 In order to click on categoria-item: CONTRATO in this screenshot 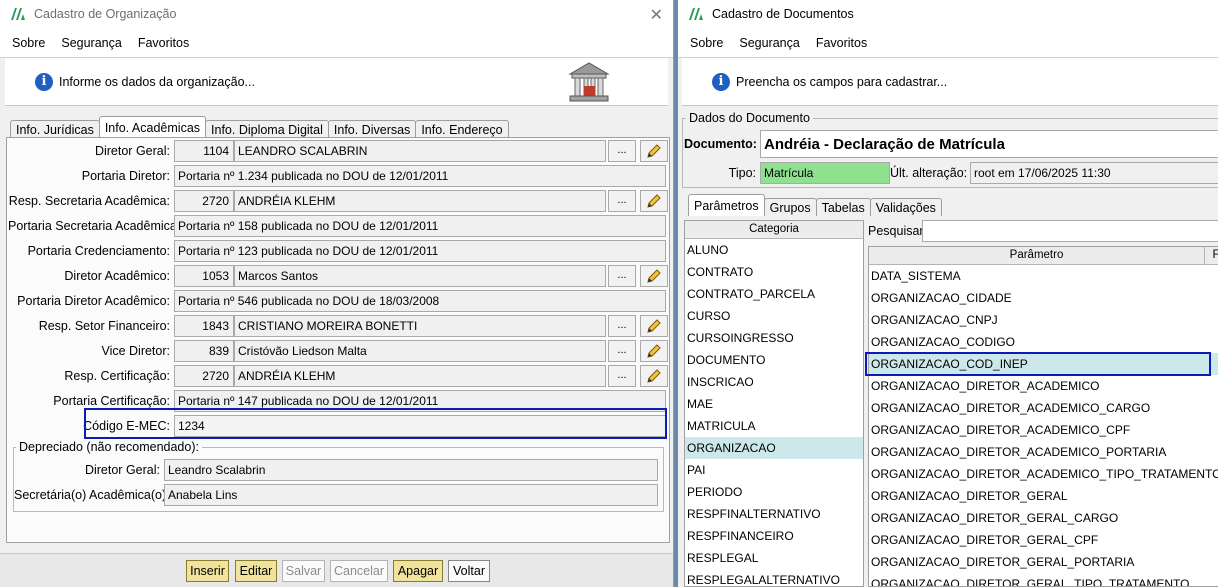, I will do `click(774, 272)`.